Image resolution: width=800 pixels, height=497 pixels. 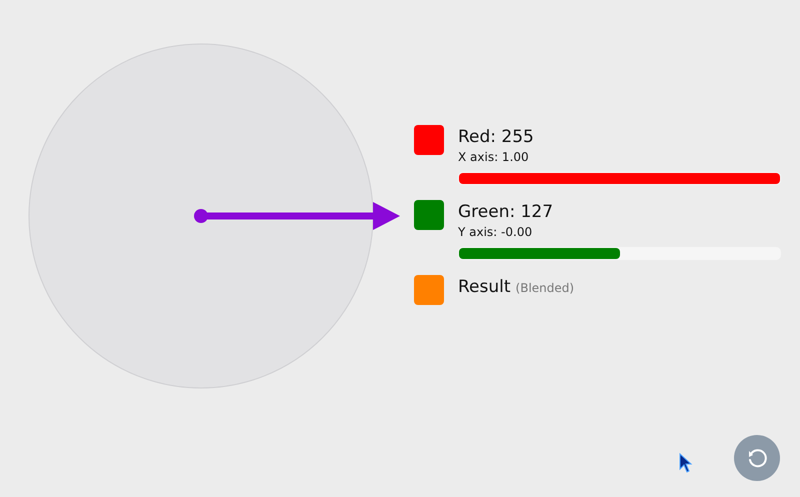 I want to click on vector-arrow, so click(x=297, y=216).